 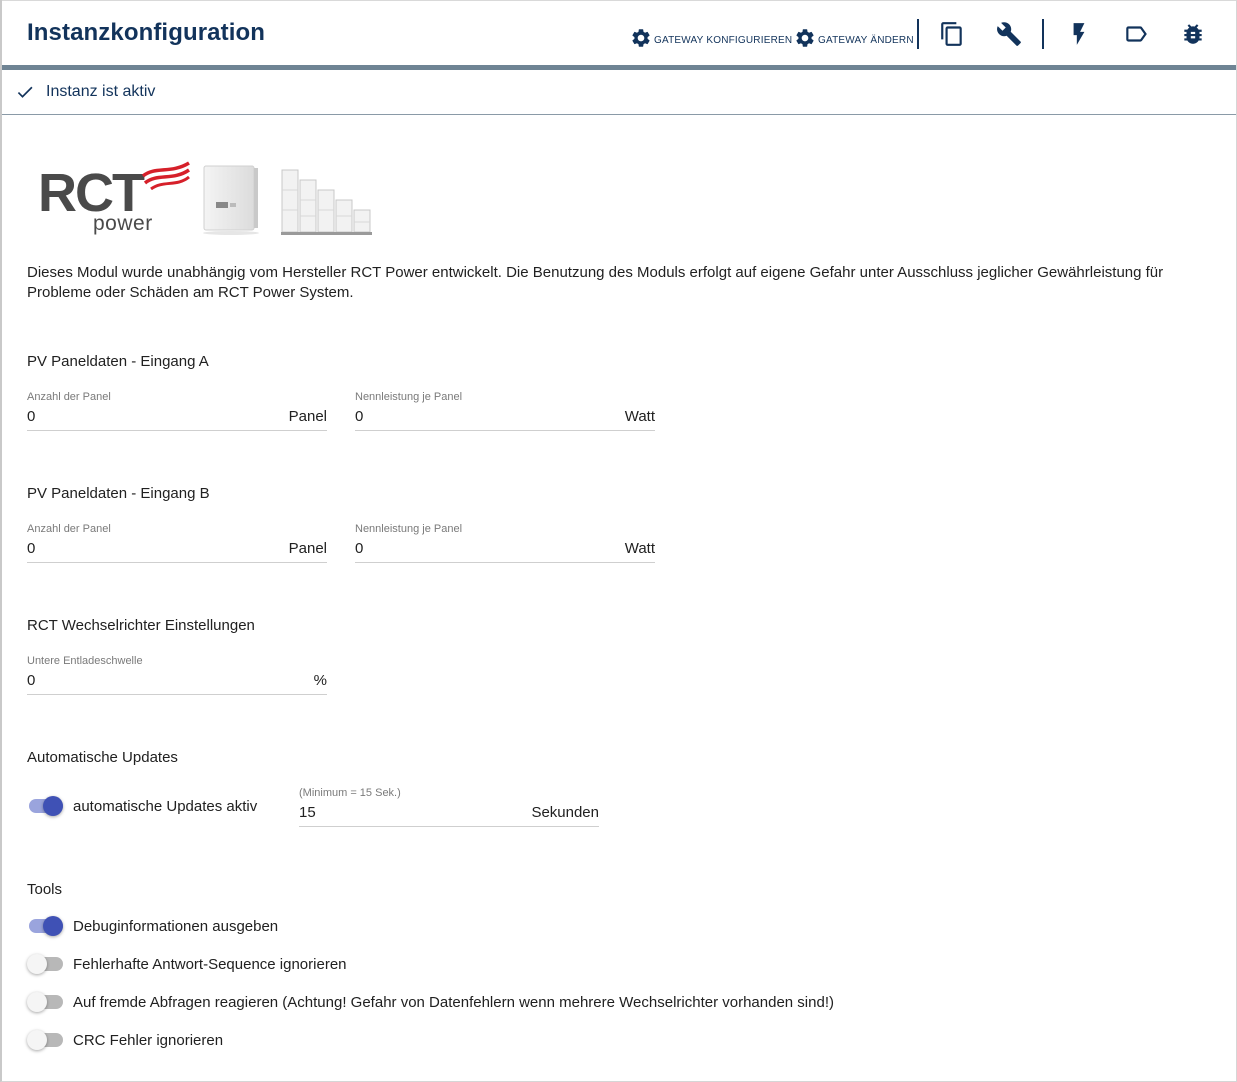 What do you see at coordinates (505, 543) in the screenshot?
I see `pv-b-panel-power-field: Nennleistung je Panel 0 Watt` at bounding box center [505, 543].